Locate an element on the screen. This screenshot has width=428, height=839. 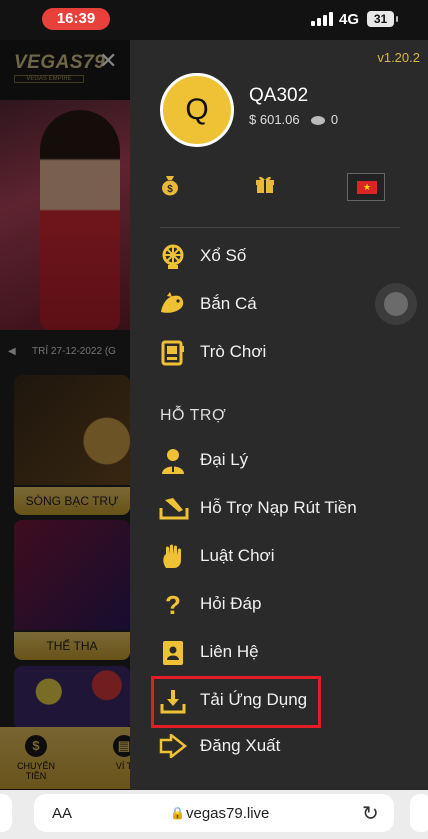
battery-icon: 31 is located at coordinates (382, 19).